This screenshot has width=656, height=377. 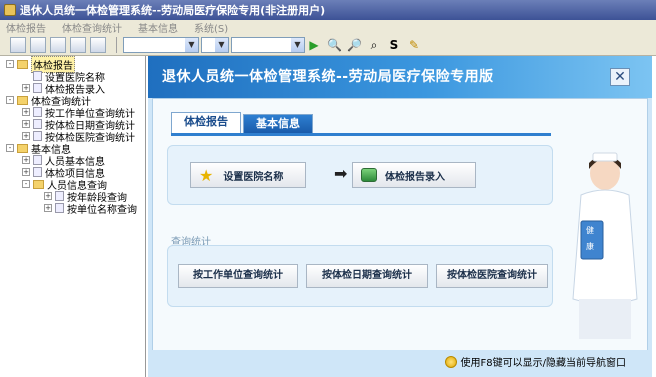 What do you see at coordinates (206, 175) in the screenshot?
I see `star-icon: ★` at bounding box center [206, 175].